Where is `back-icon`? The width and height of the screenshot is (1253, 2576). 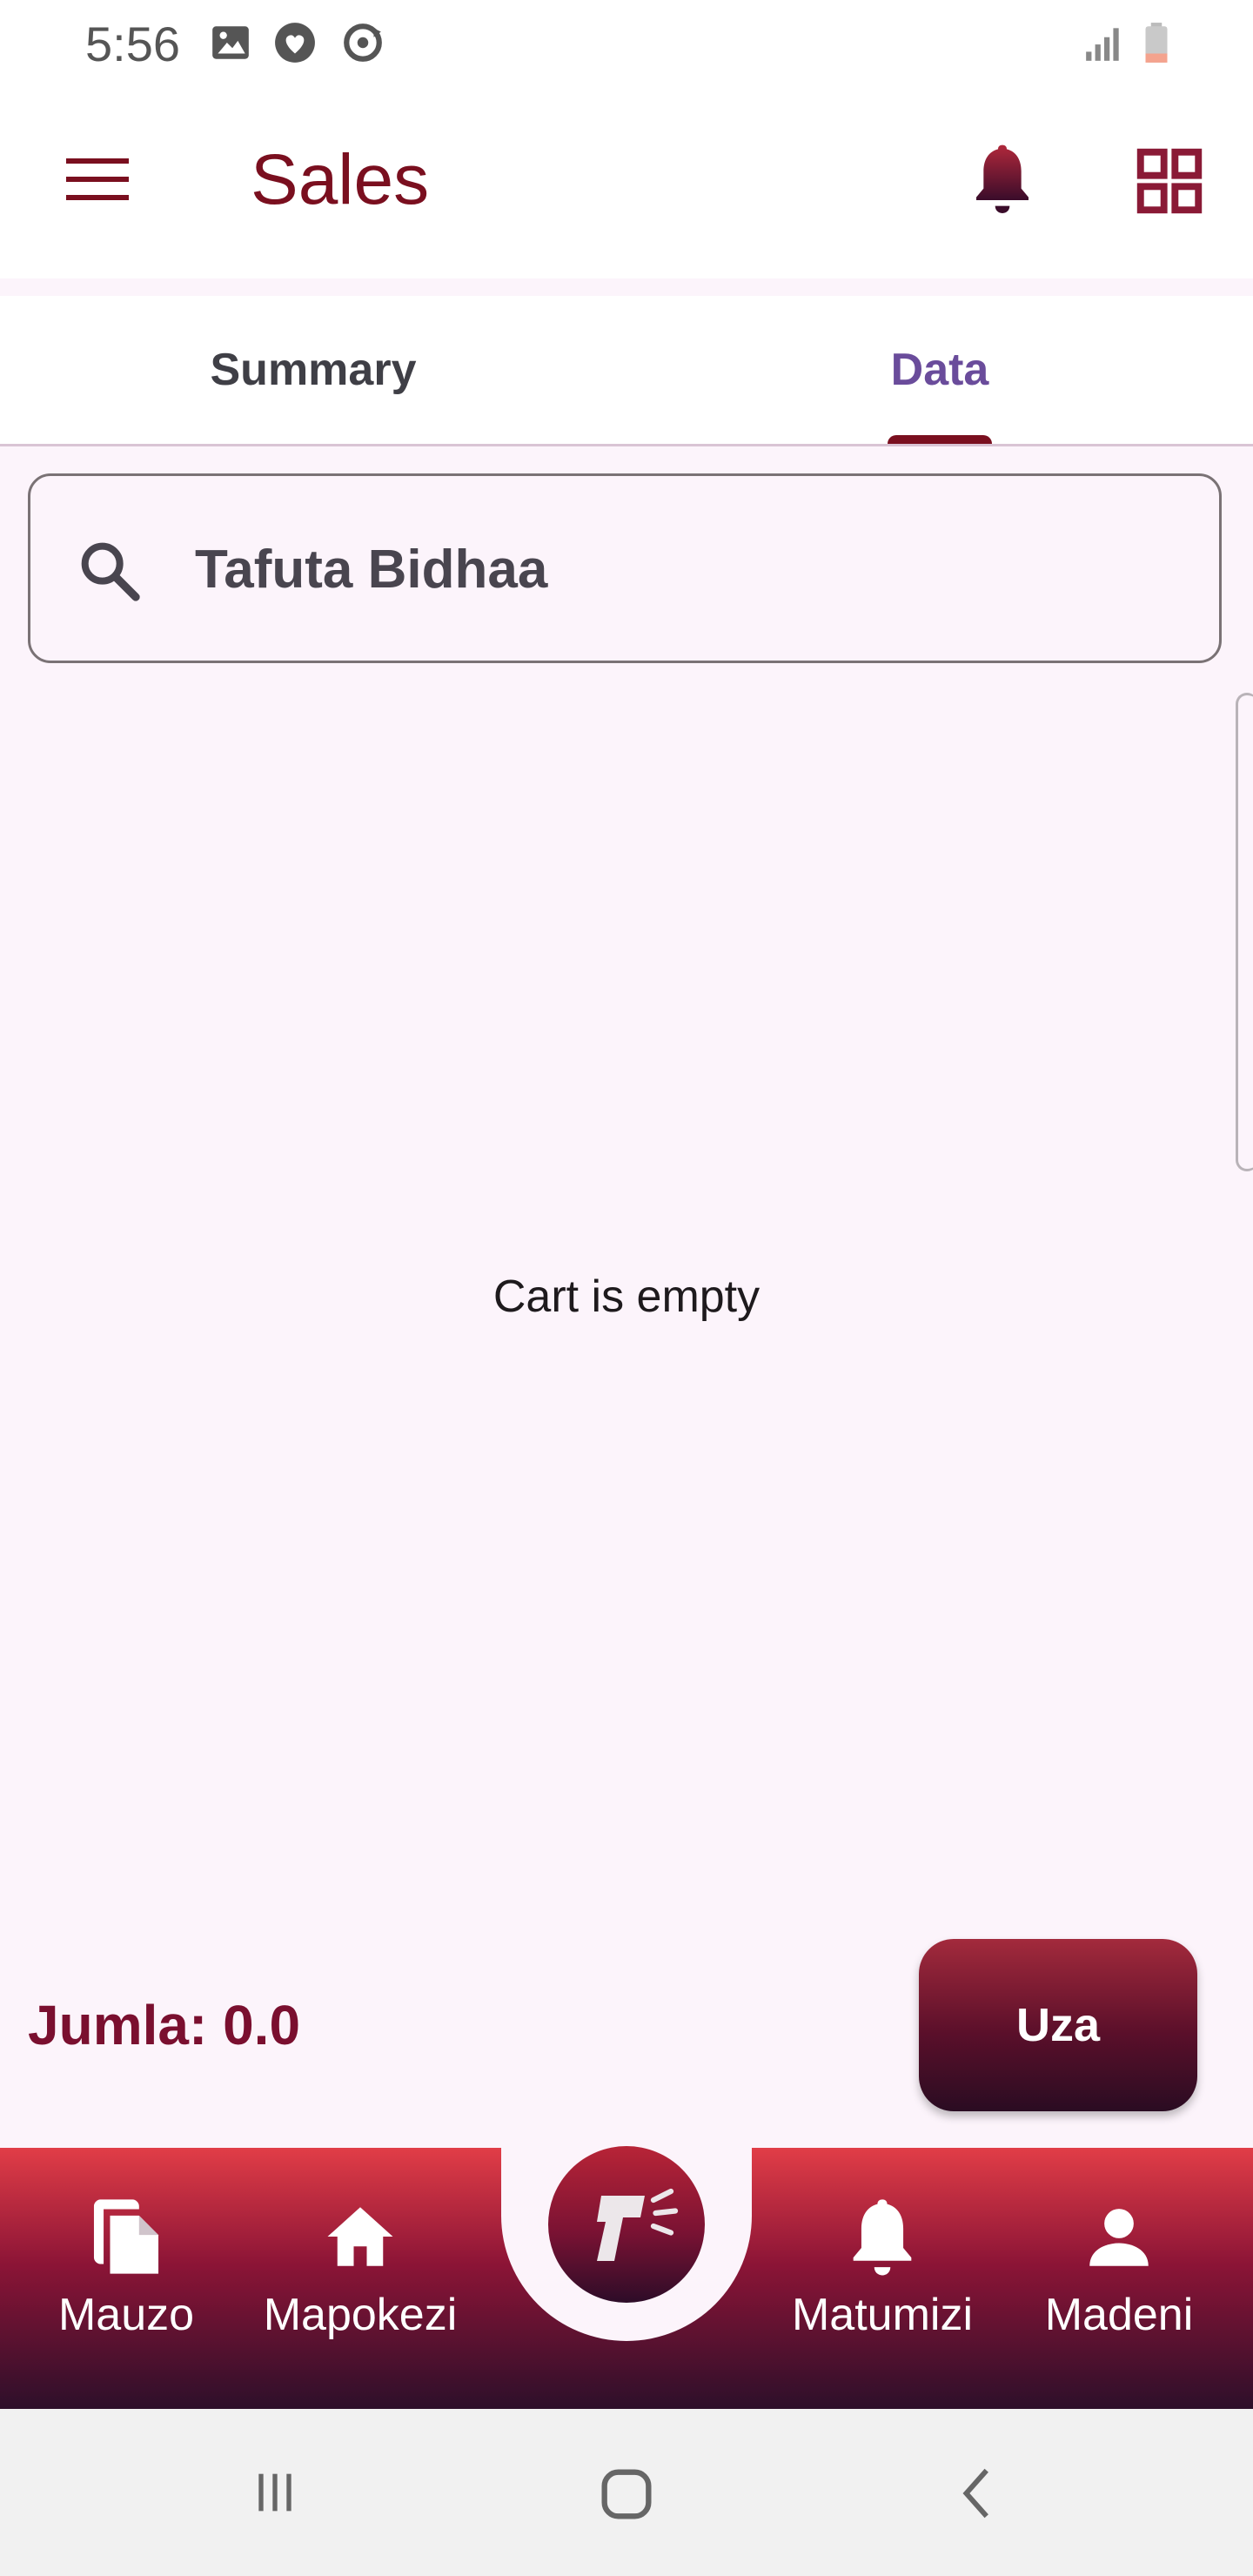
back-icon is located at coordinates (978, 2493).